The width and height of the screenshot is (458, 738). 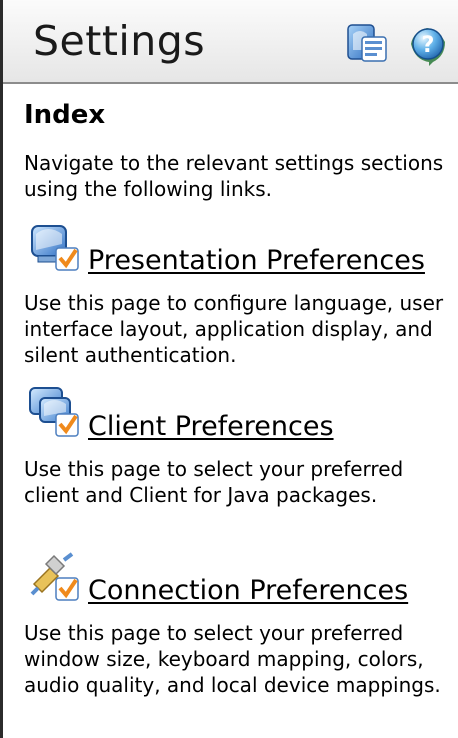 I want to click on client-preferences-icon, so click(x=54, y=412).